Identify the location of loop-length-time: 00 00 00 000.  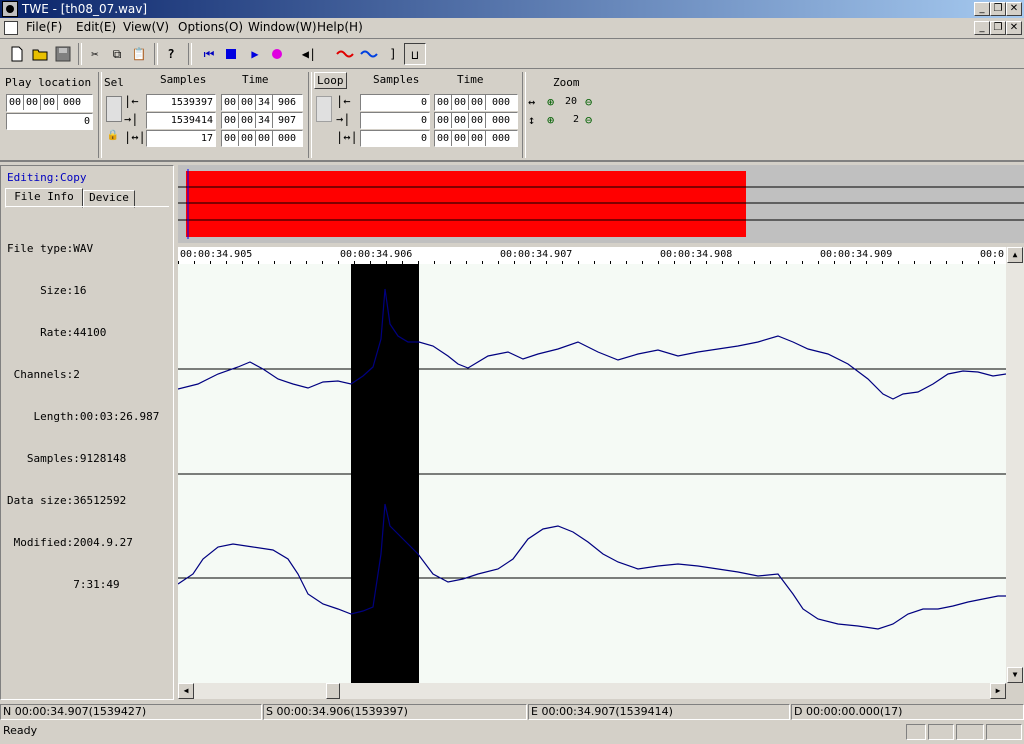
(476, 138).